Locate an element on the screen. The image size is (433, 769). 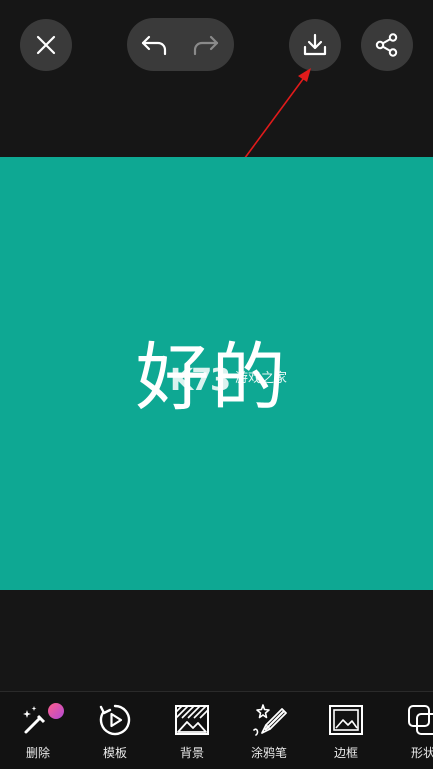
tool-brush-label: 涂鸦笔 is located at coordinates (268, 753).